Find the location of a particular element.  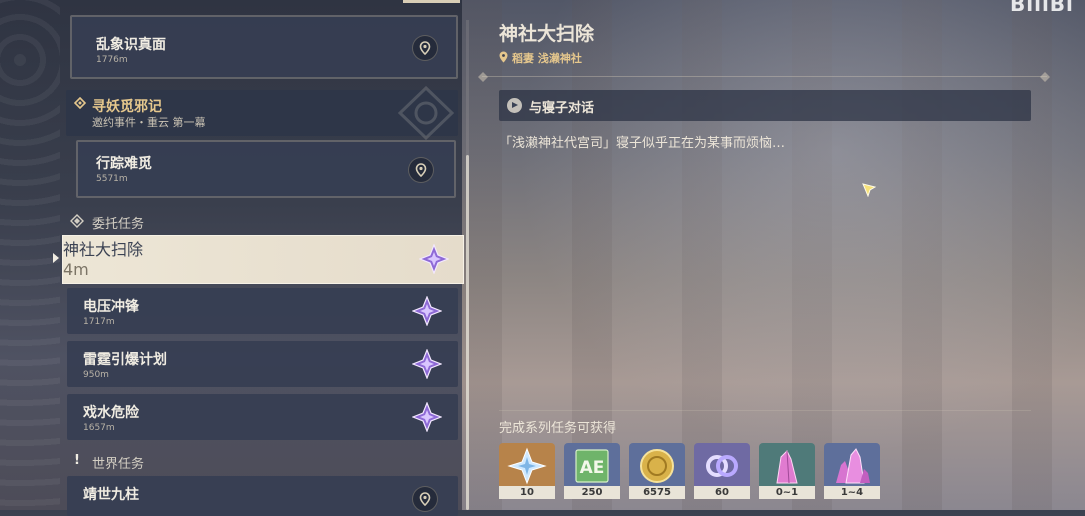

reward-count: 6575 is located at coordinates (657, 492).